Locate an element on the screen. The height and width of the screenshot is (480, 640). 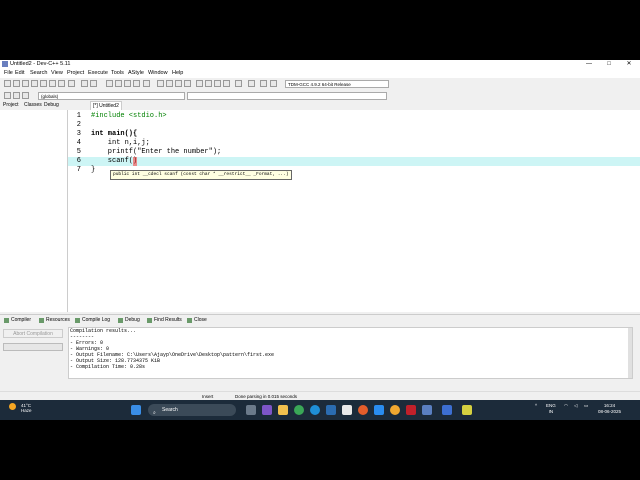
tab-classes: Classes is located at coordinates (33, 105).